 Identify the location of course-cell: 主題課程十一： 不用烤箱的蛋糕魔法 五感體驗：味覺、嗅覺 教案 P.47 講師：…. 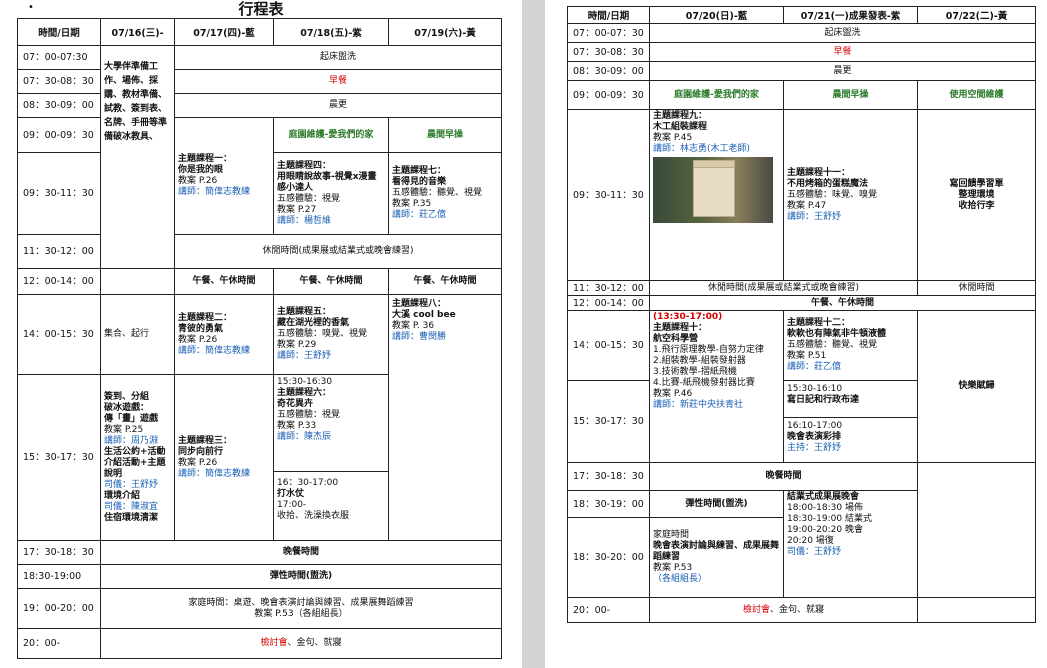
(850, 195).